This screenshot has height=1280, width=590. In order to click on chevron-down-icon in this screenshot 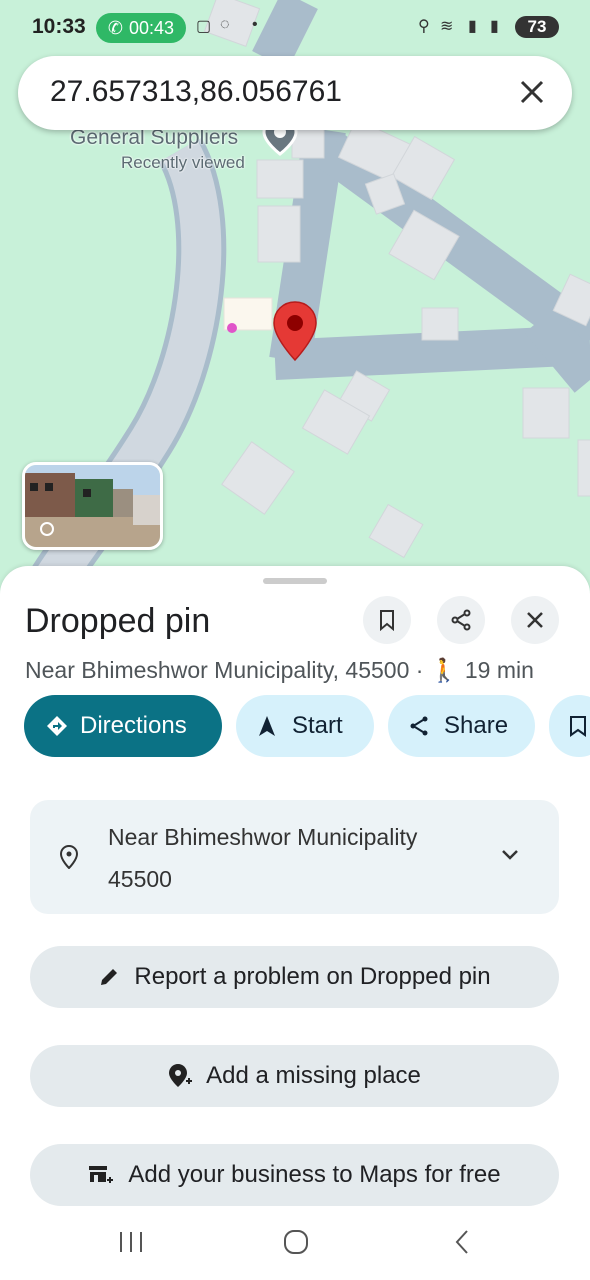, I will do `click(510, 855)`.